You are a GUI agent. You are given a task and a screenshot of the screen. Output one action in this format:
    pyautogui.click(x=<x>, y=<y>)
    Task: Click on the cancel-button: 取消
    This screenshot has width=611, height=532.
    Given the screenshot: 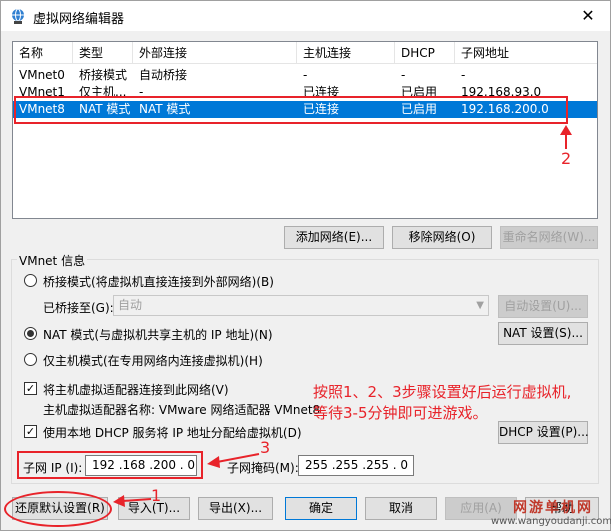 What is the action you would take?
    pyautogui.click(x=401, y=508)
    